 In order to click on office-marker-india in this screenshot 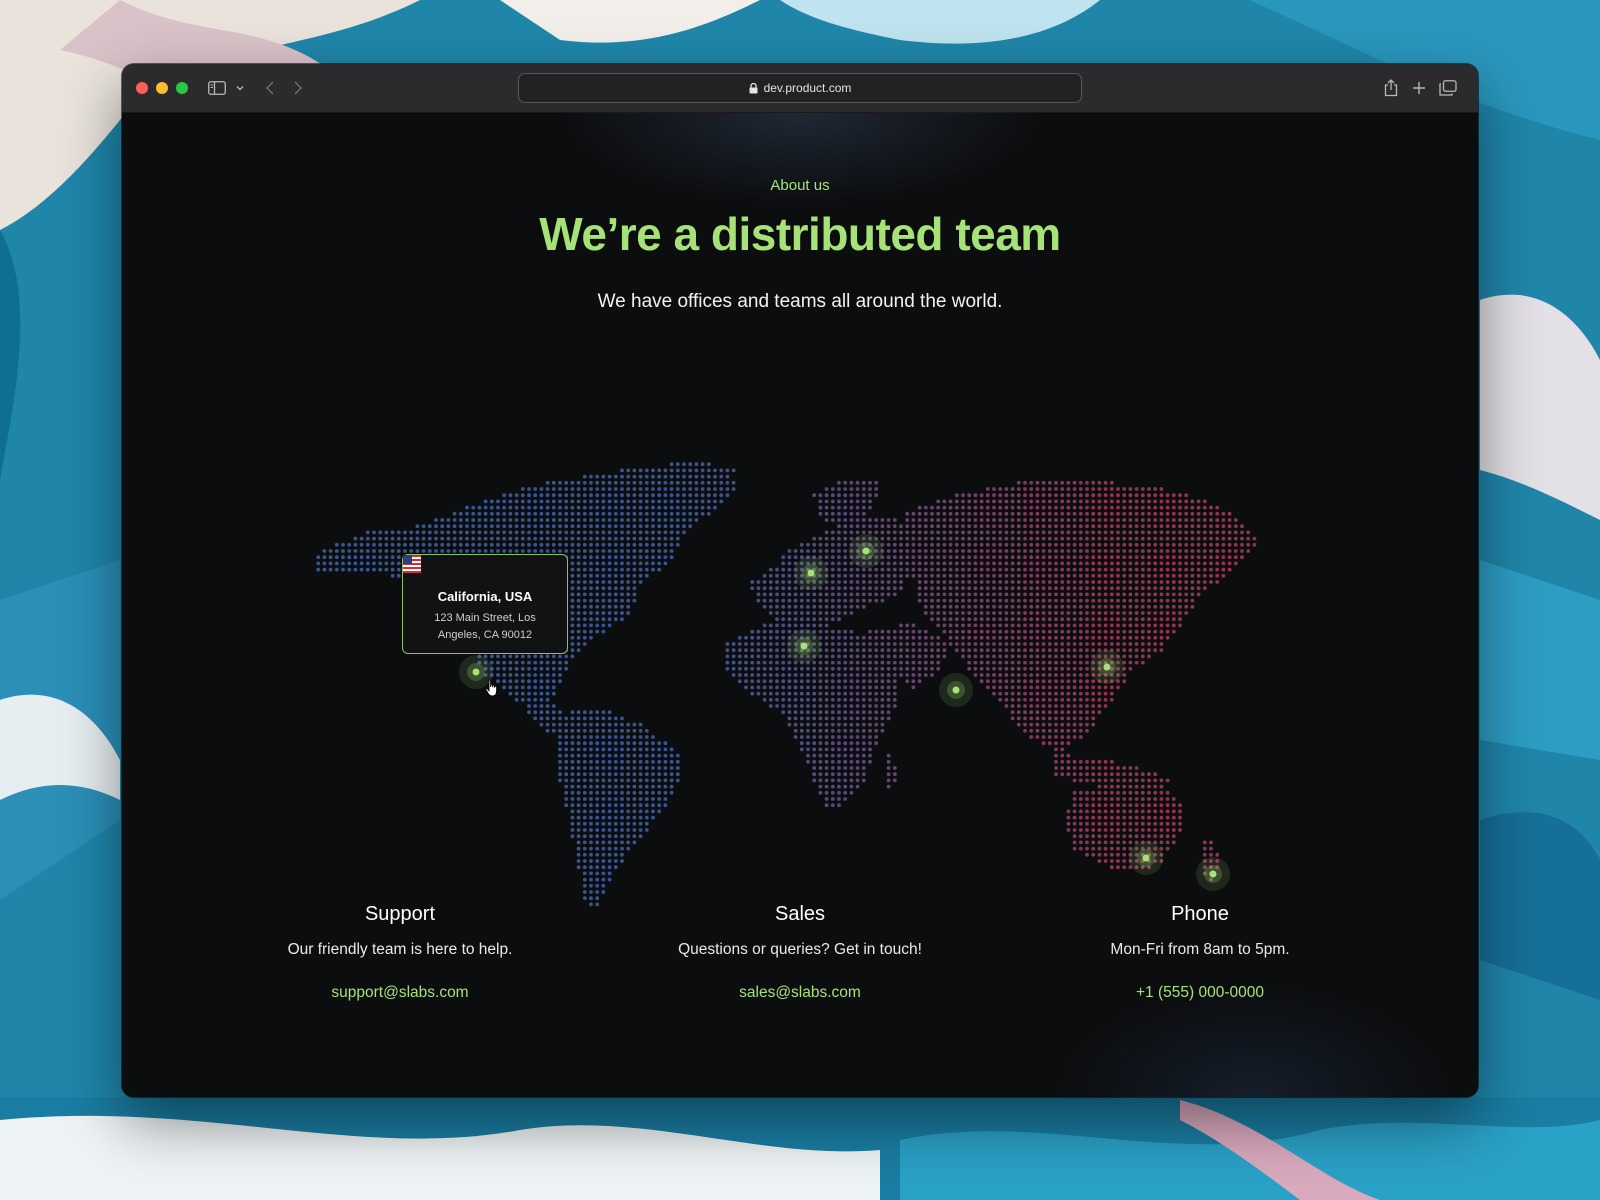, I will do `click(956, 690)`.